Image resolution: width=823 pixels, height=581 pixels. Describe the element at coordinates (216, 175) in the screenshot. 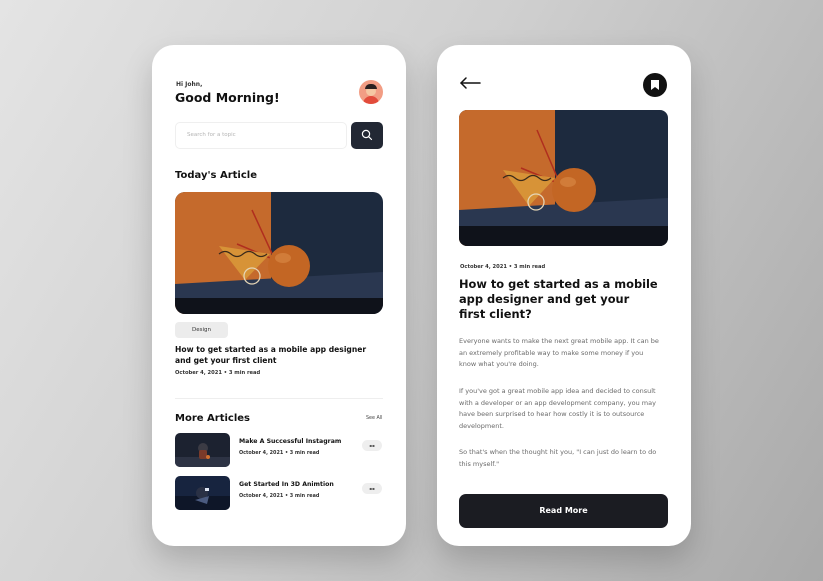

I see `todays-article-heading: Today's Article` at that location.